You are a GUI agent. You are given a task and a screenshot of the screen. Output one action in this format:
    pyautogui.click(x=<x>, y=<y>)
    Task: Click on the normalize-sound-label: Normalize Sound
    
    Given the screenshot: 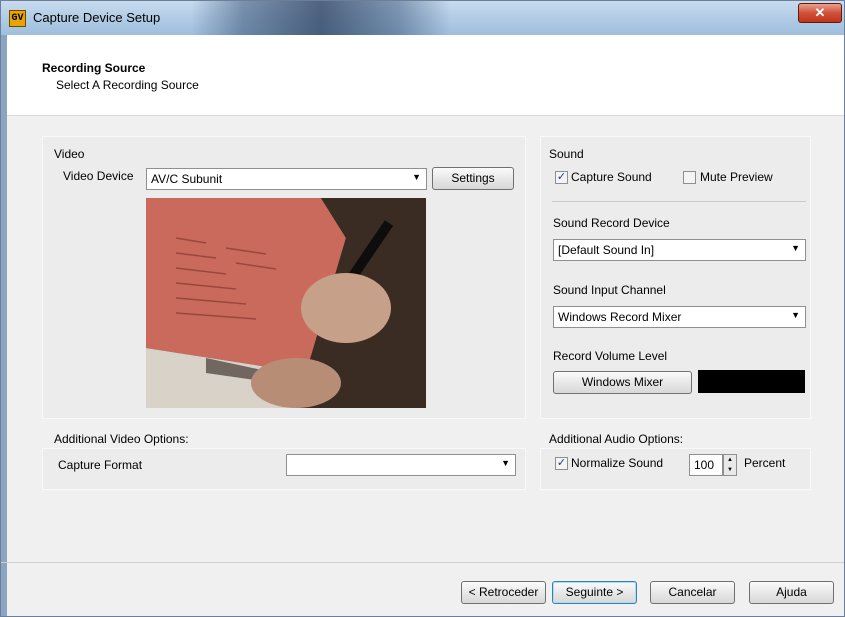 What is the action you would take?
    pyautogui.click(x=617, y=463)
    